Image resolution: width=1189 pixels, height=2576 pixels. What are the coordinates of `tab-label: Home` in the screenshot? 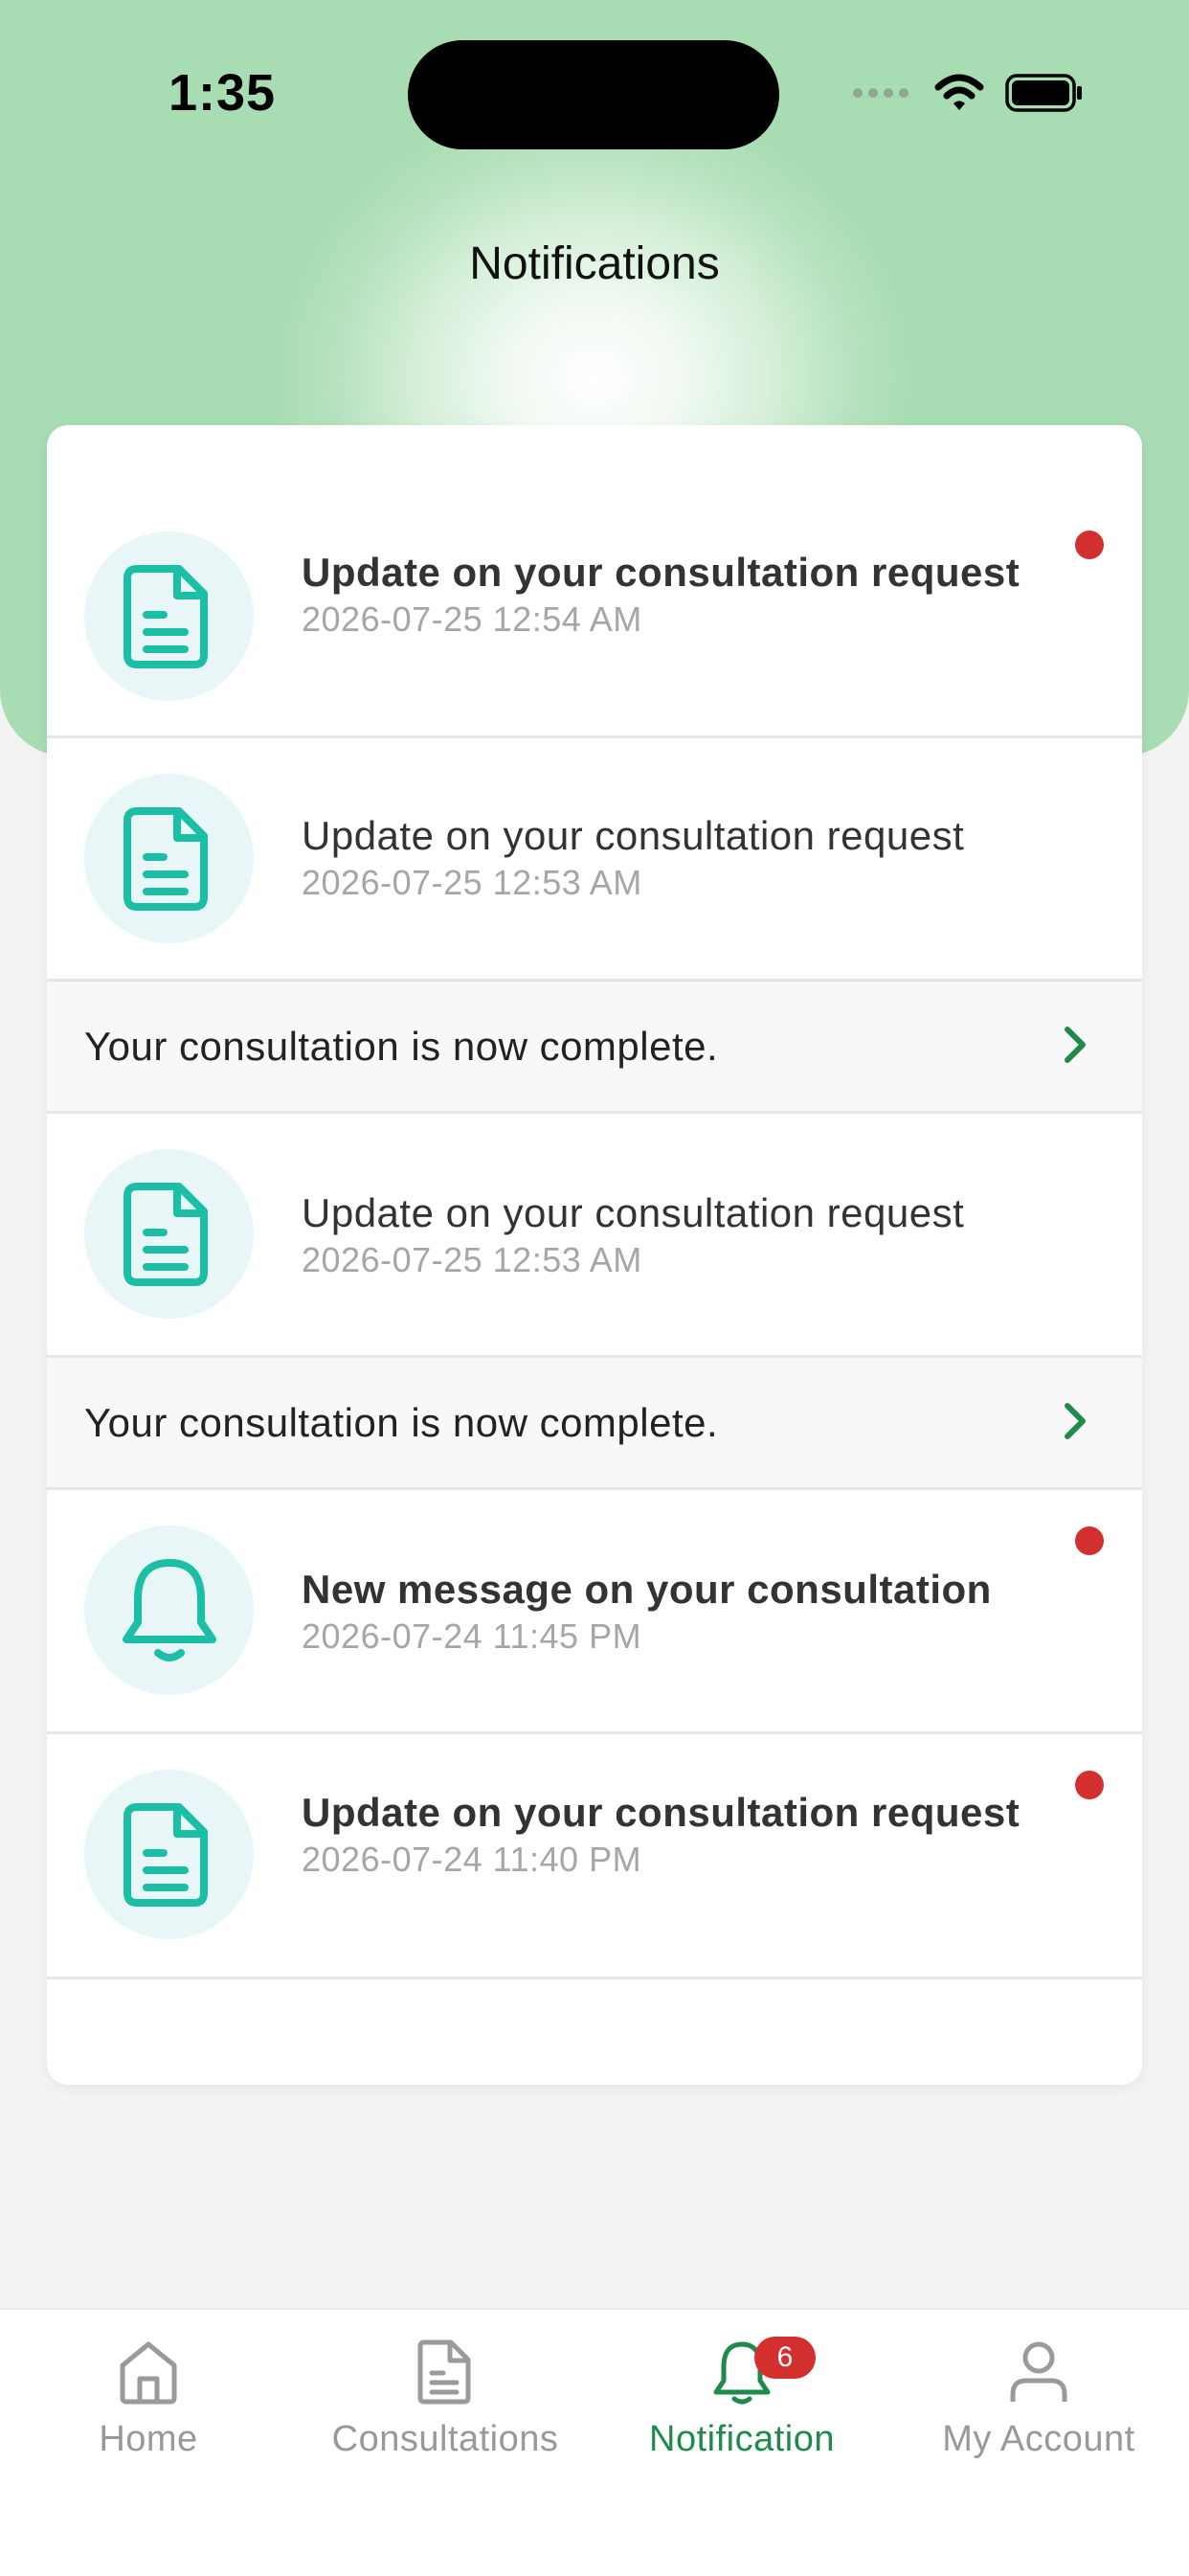 It's located at (148, 2439).